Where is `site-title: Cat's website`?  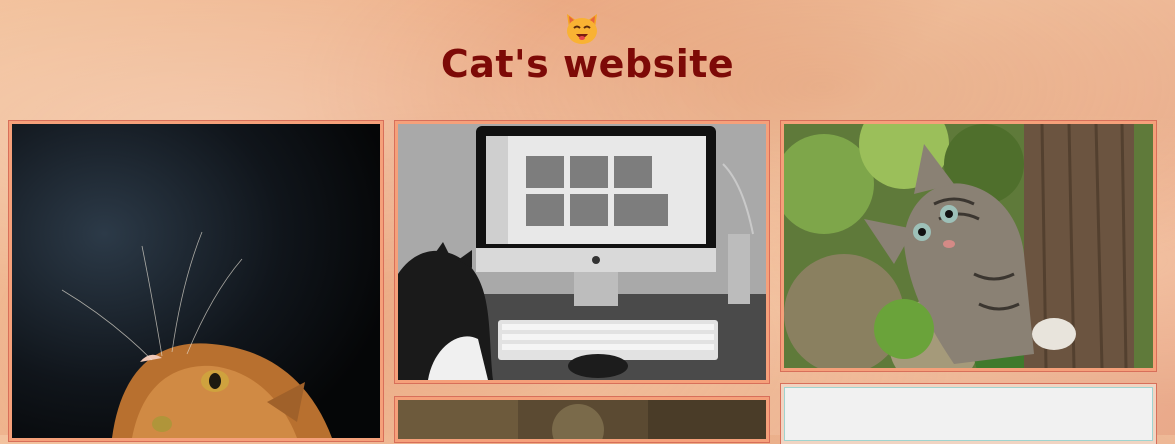 site-title: Cat's website is located at coordinates (587, 64).